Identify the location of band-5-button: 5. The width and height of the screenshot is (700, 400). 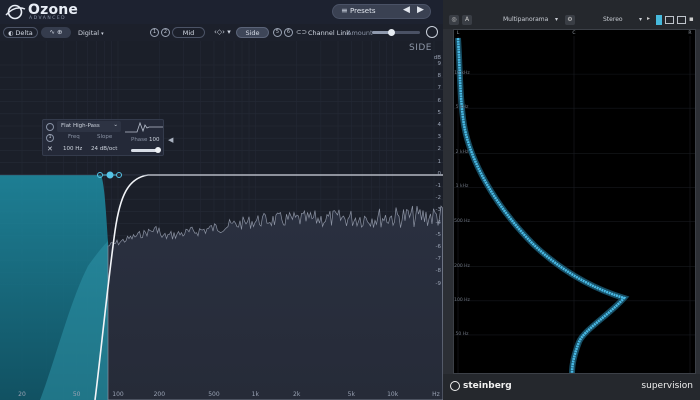
(277, 32).